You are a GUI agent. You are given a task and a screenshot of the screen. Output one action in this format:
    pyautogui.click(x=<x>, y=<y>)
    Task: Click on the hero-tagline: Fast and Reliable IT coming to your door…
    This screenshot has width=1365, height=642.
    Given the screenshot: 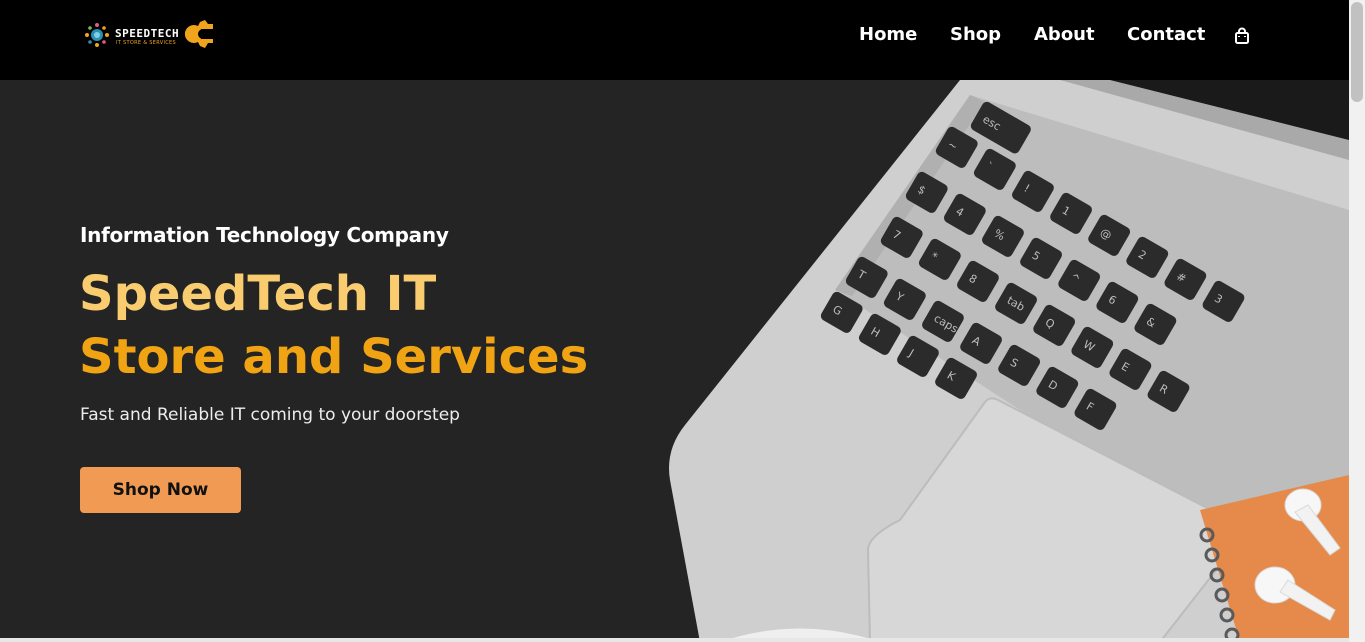 What is the action you would take?
    pyautogui.click(x=270, y=415)
    